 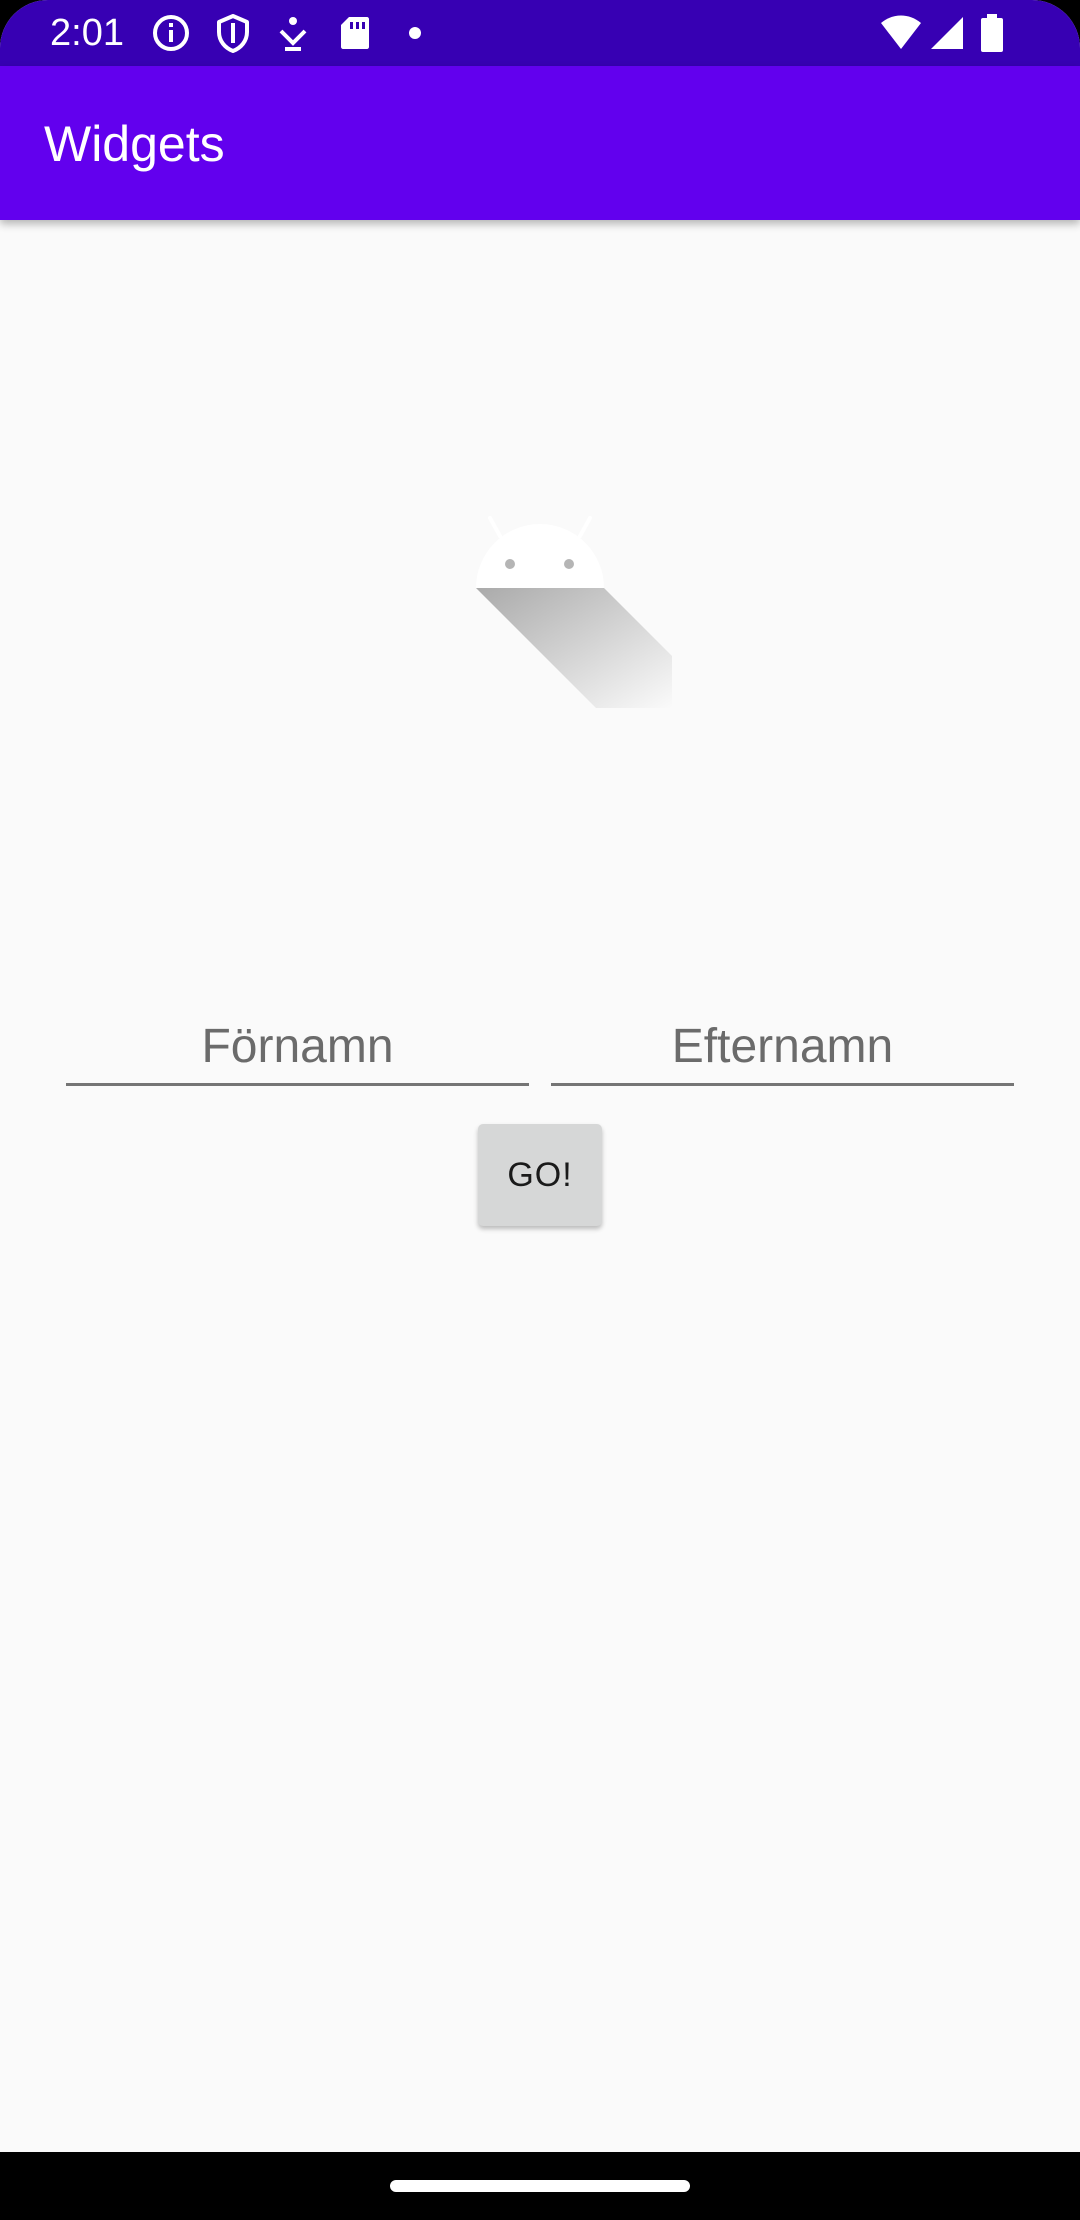 What do you see at coordinates (901, 32) in the screenshot?
I see `wifi-icon` at bounding box center [901, 32].